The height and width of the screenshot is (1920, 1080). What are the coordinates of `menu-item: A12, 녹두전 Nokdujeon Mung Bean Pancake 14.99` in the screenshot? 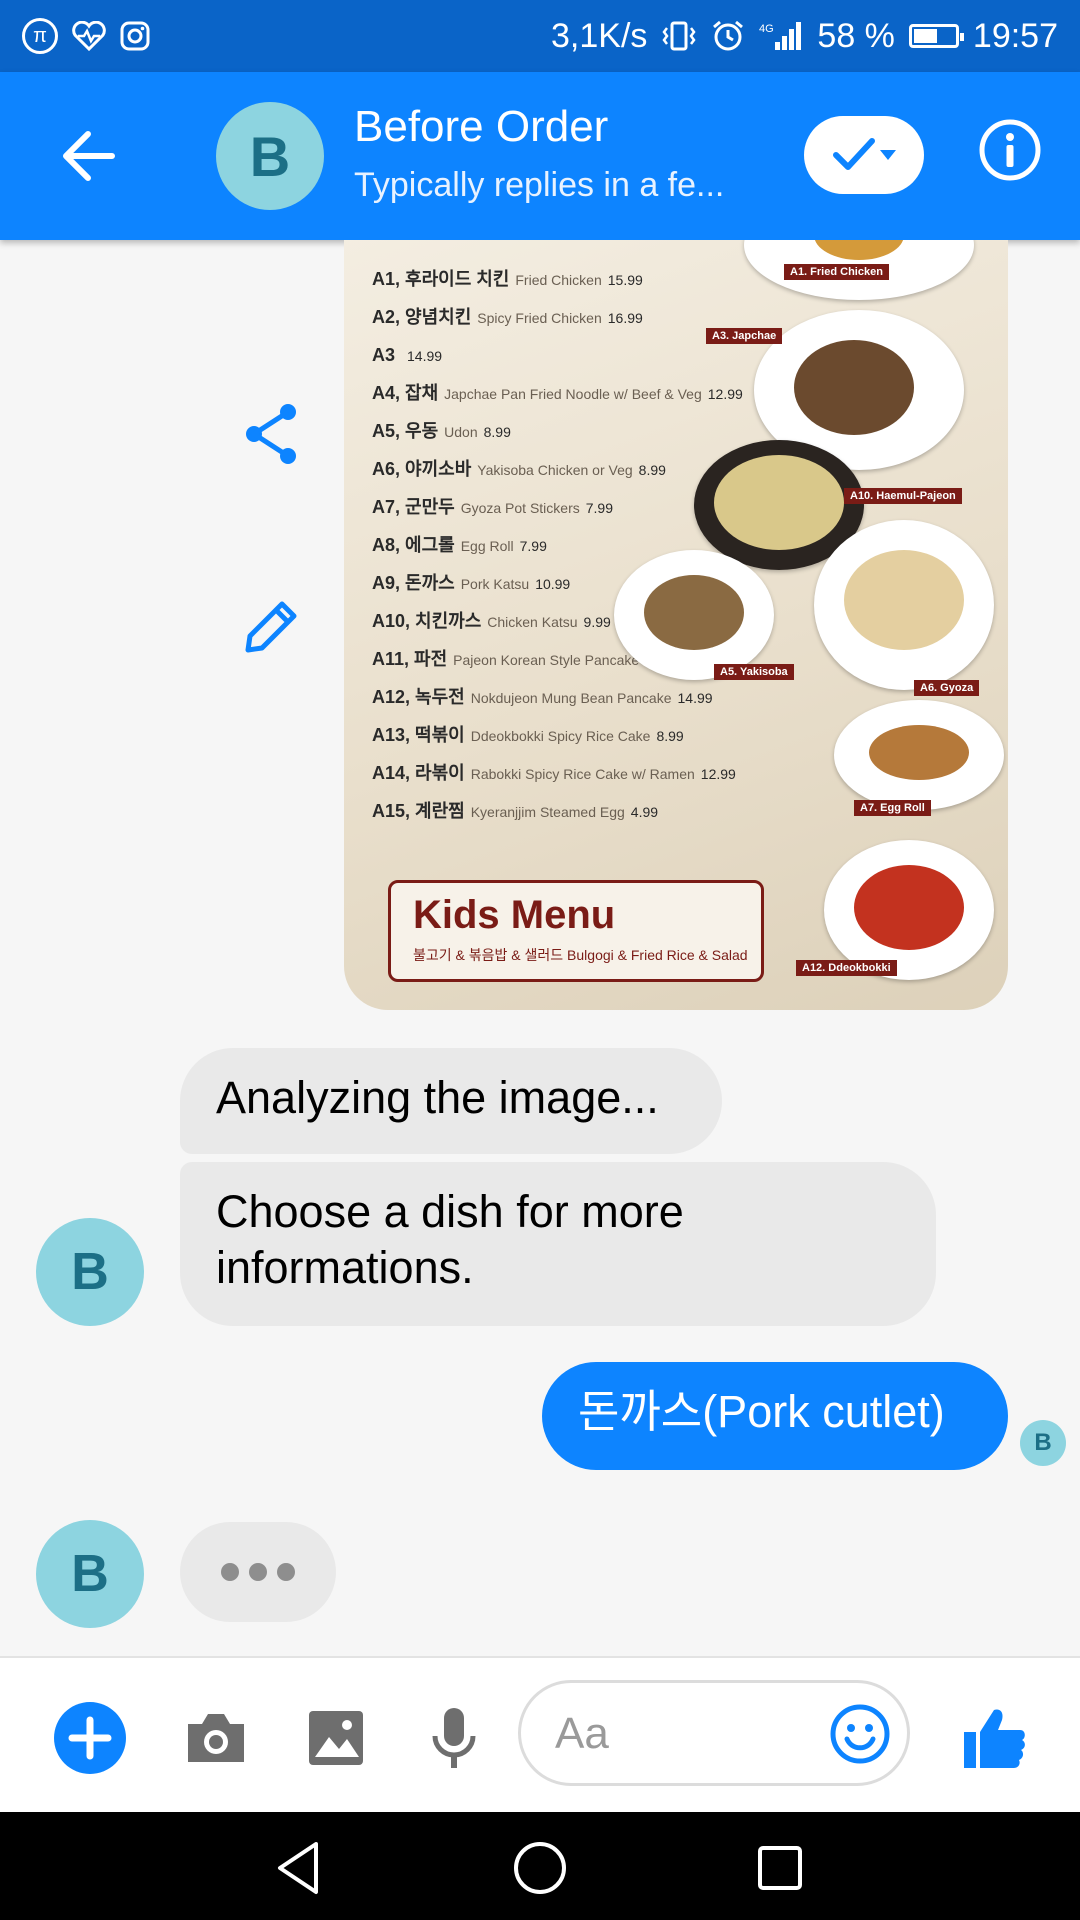 It's located at (557, 697).